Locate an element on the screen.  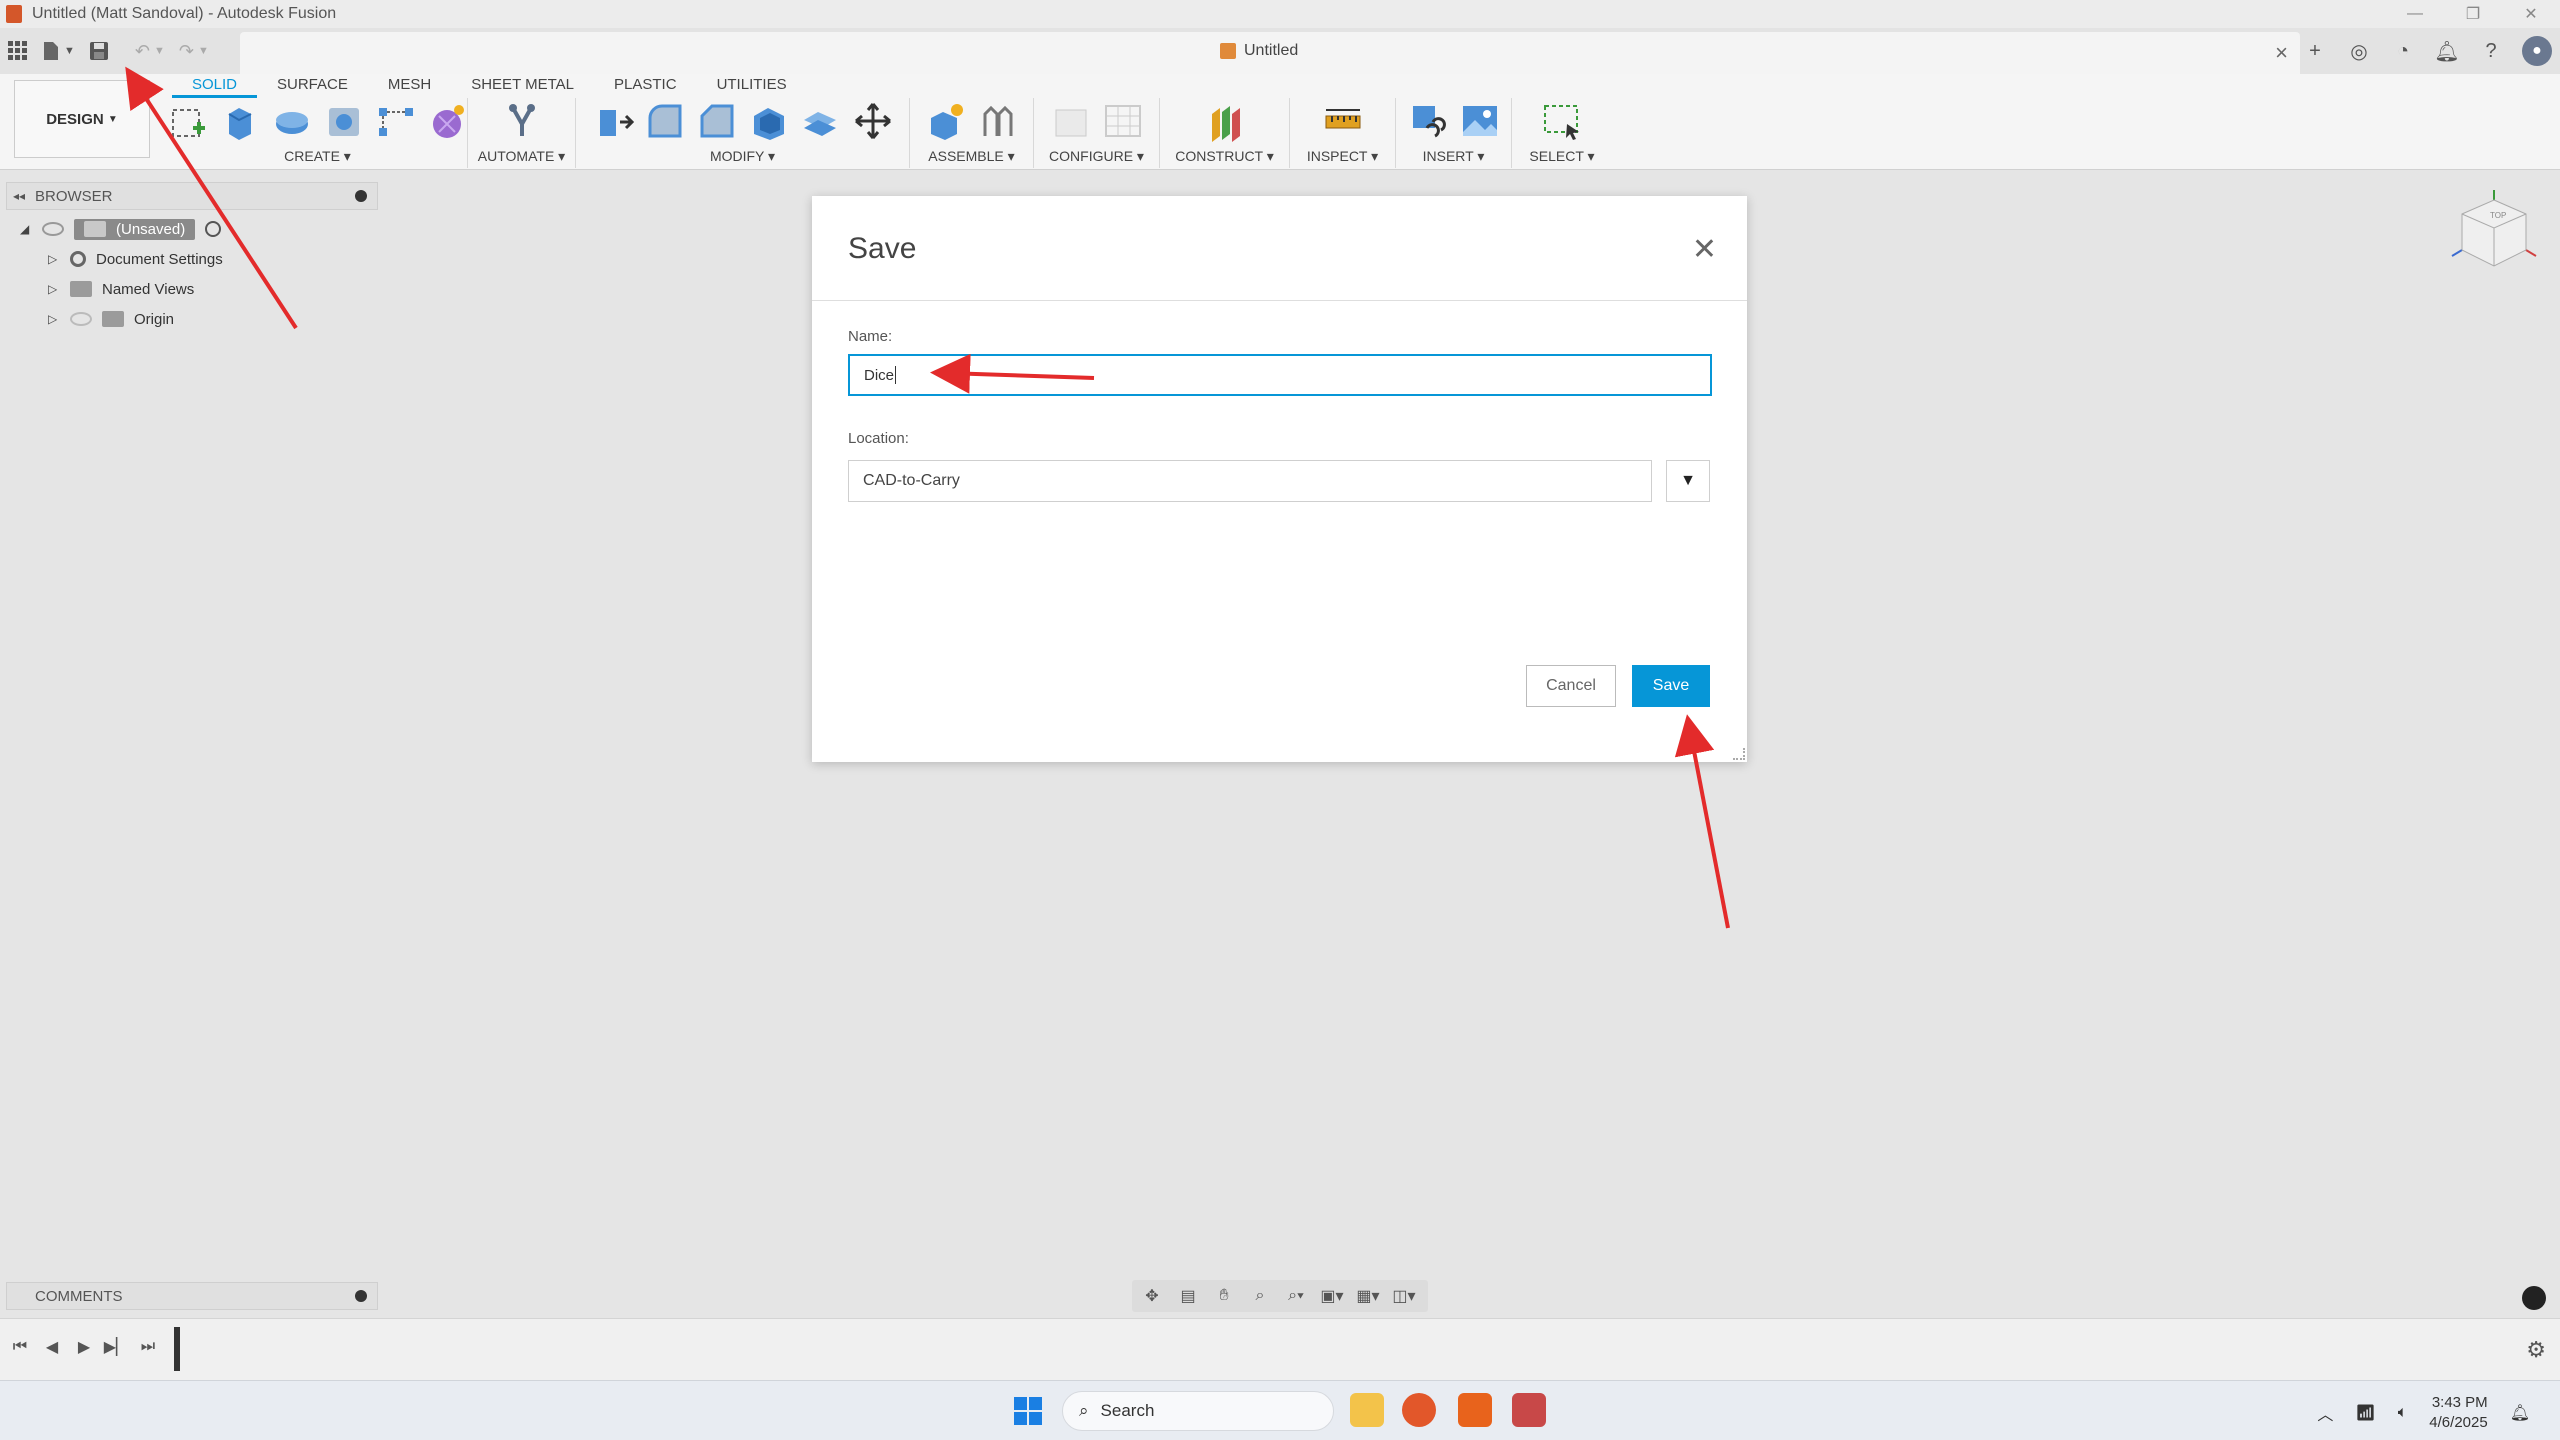
volume-icon: 🔈︎ is located at coordinates (2403, 1413).